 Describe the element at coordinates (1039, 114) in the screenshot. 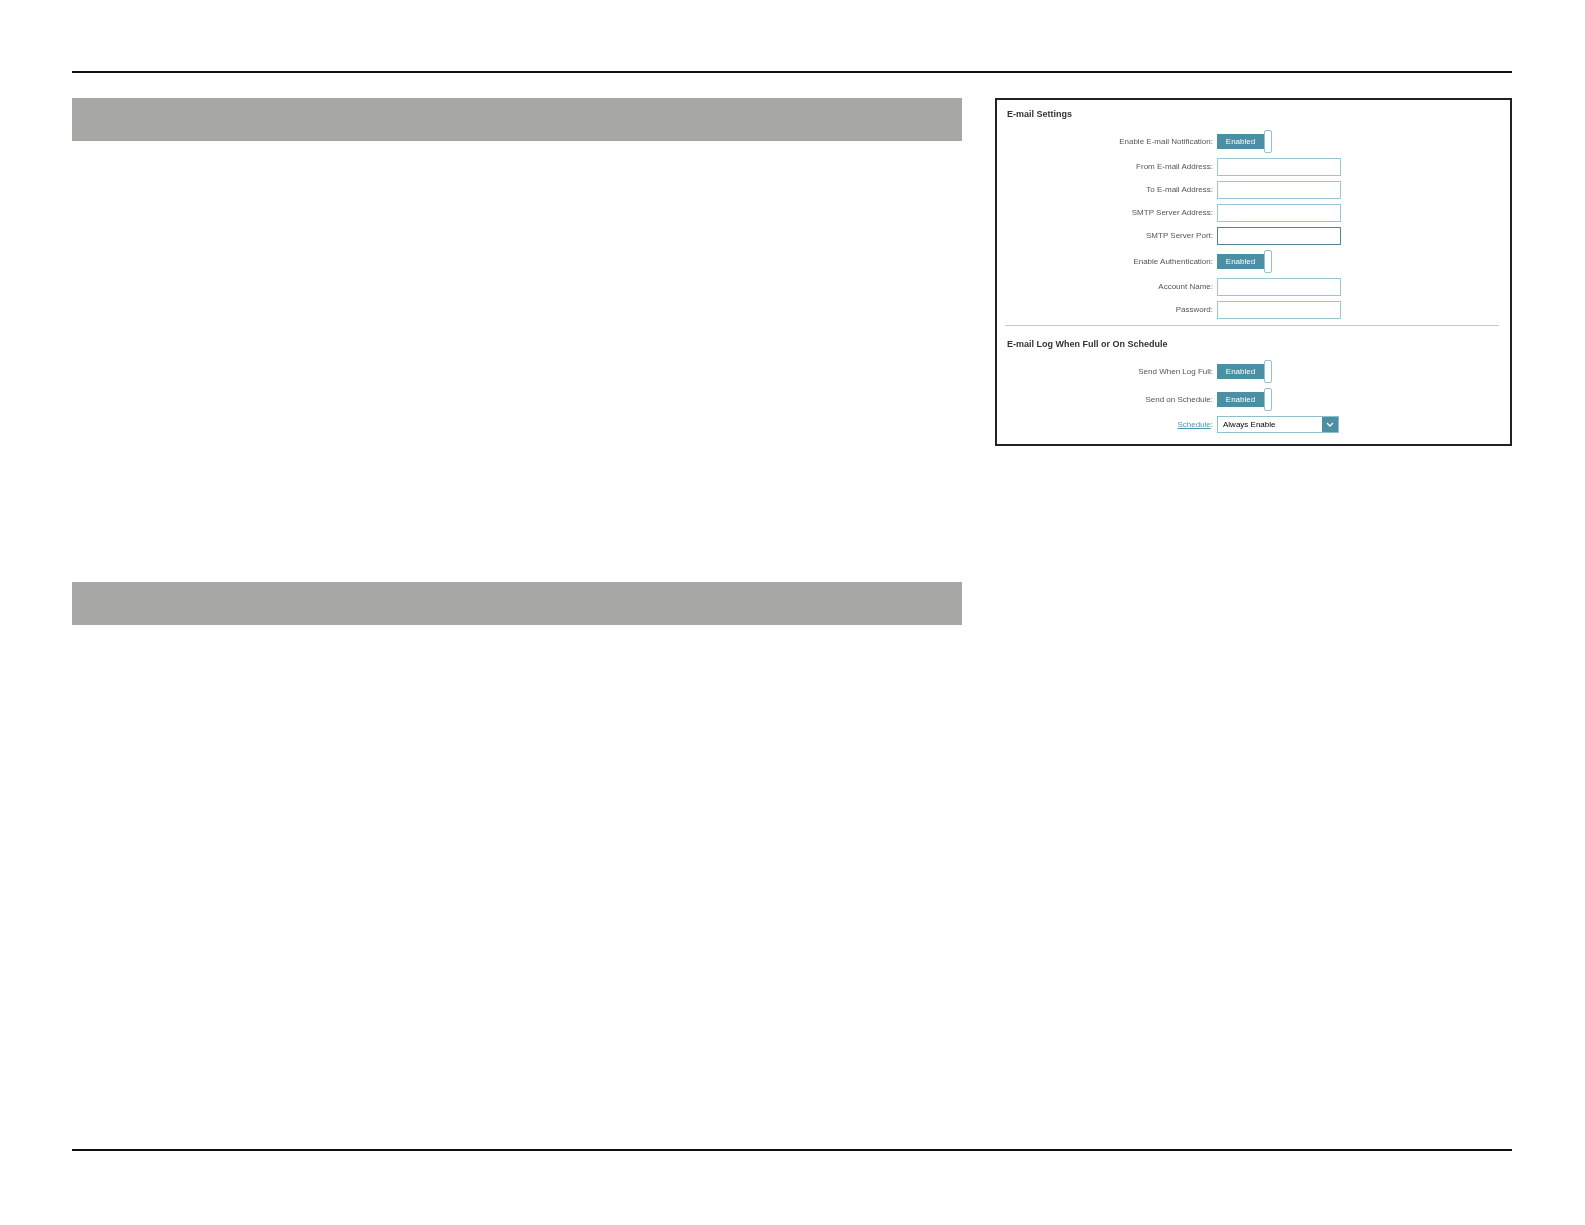

I see `section-title: E-mail Settings` at that location.